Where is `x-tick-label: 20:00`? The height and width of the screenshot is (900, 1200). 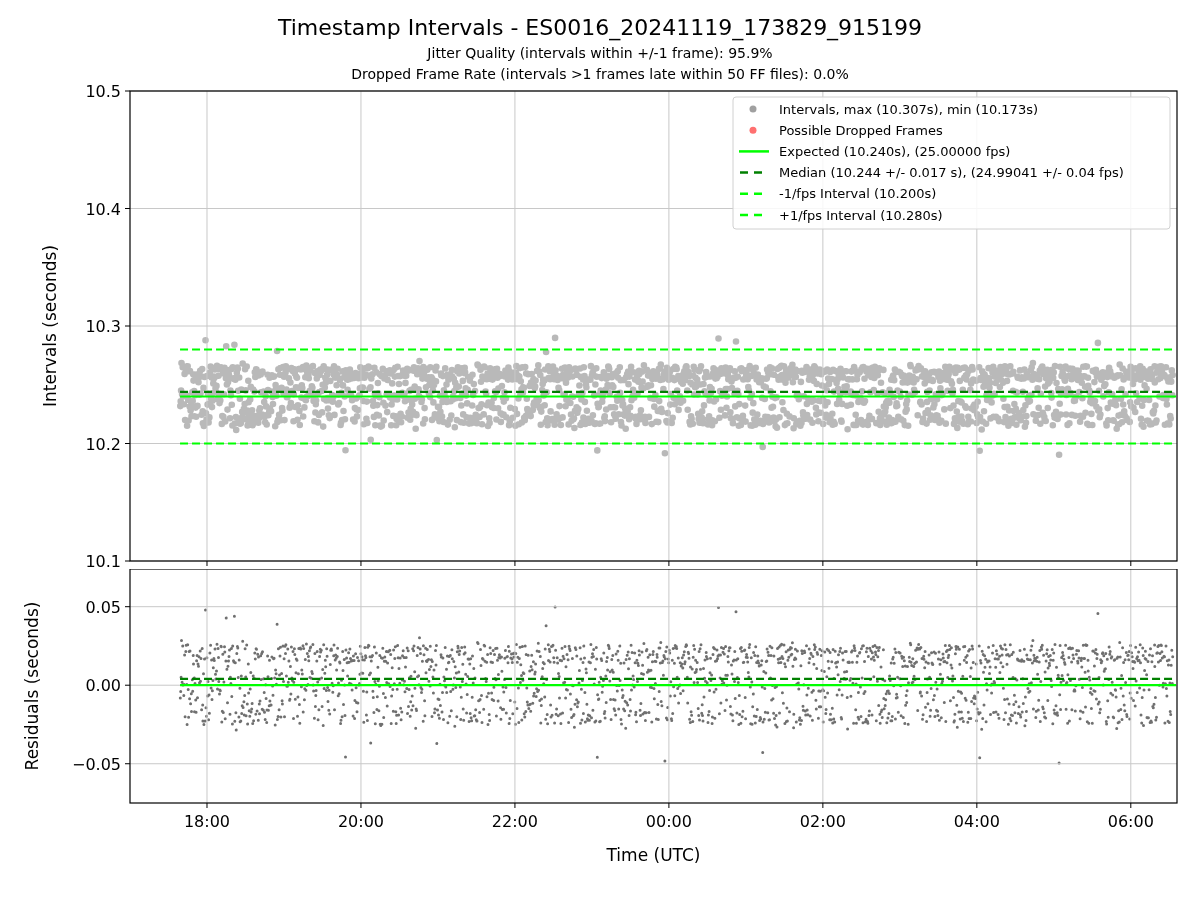
x-tick-label: 20:00 is located at coordinates (360, 821).